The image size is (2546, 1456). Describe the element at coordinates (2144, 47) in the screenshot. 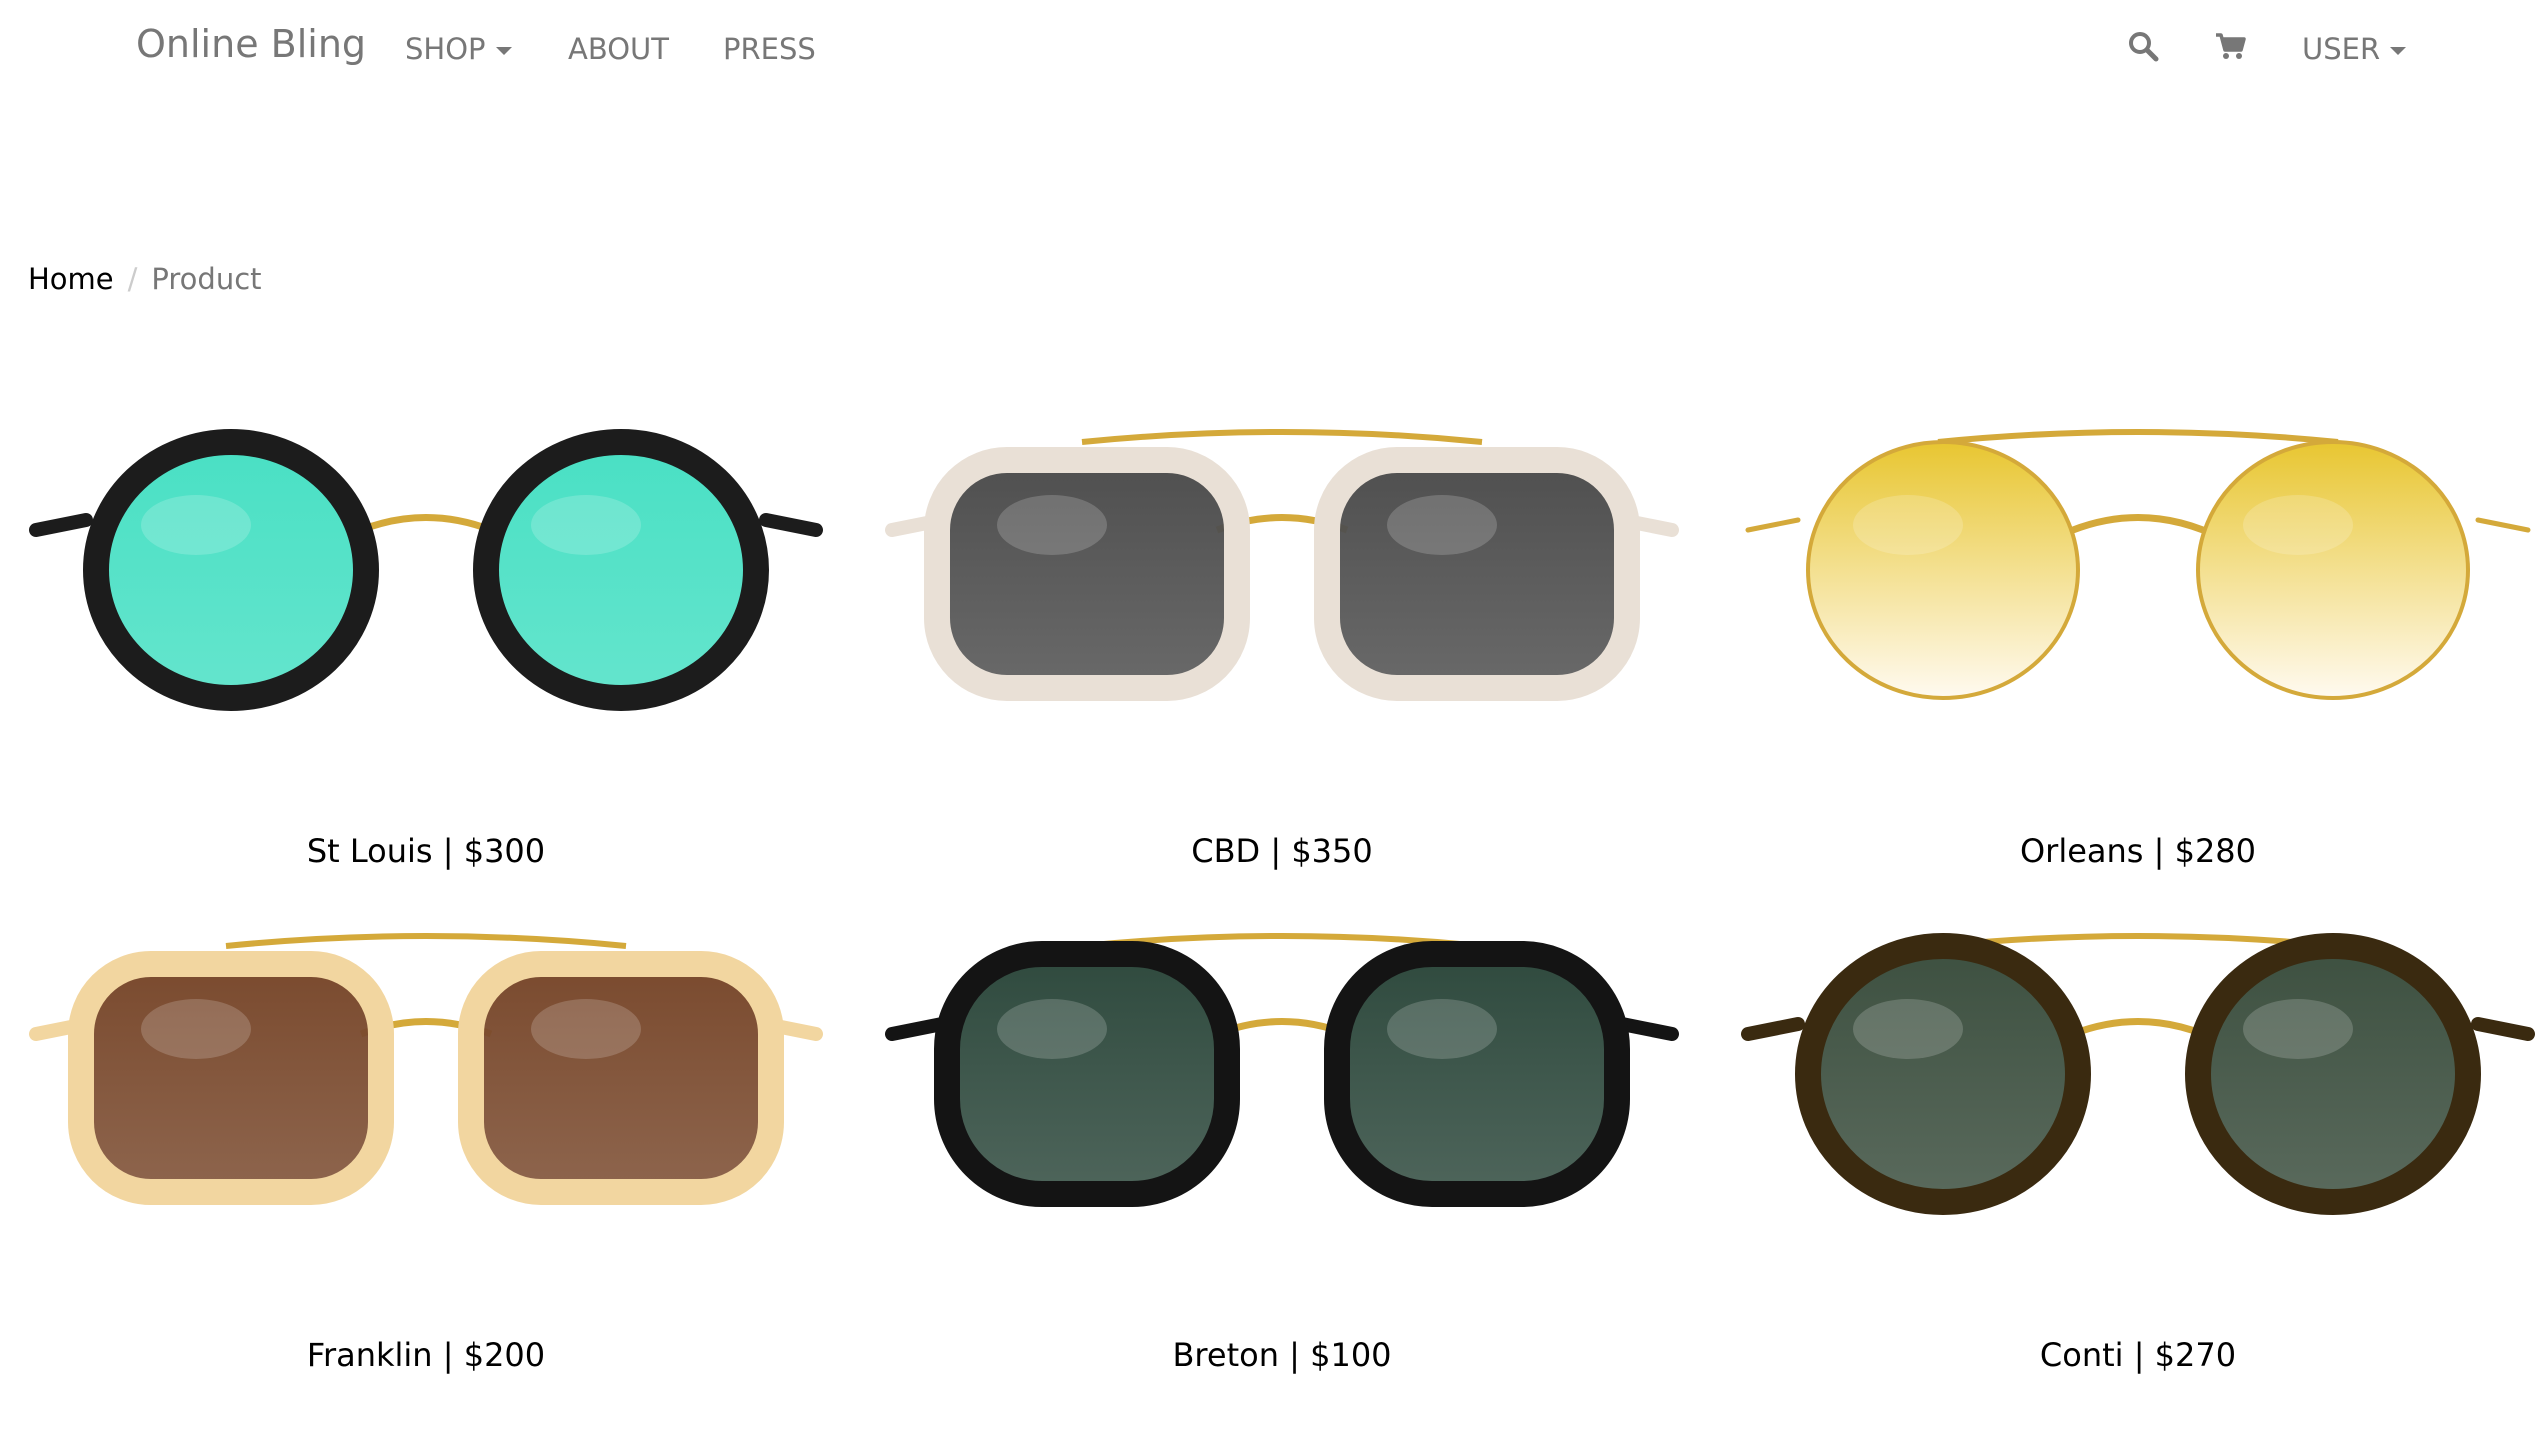

I see `search-icon` at that location.